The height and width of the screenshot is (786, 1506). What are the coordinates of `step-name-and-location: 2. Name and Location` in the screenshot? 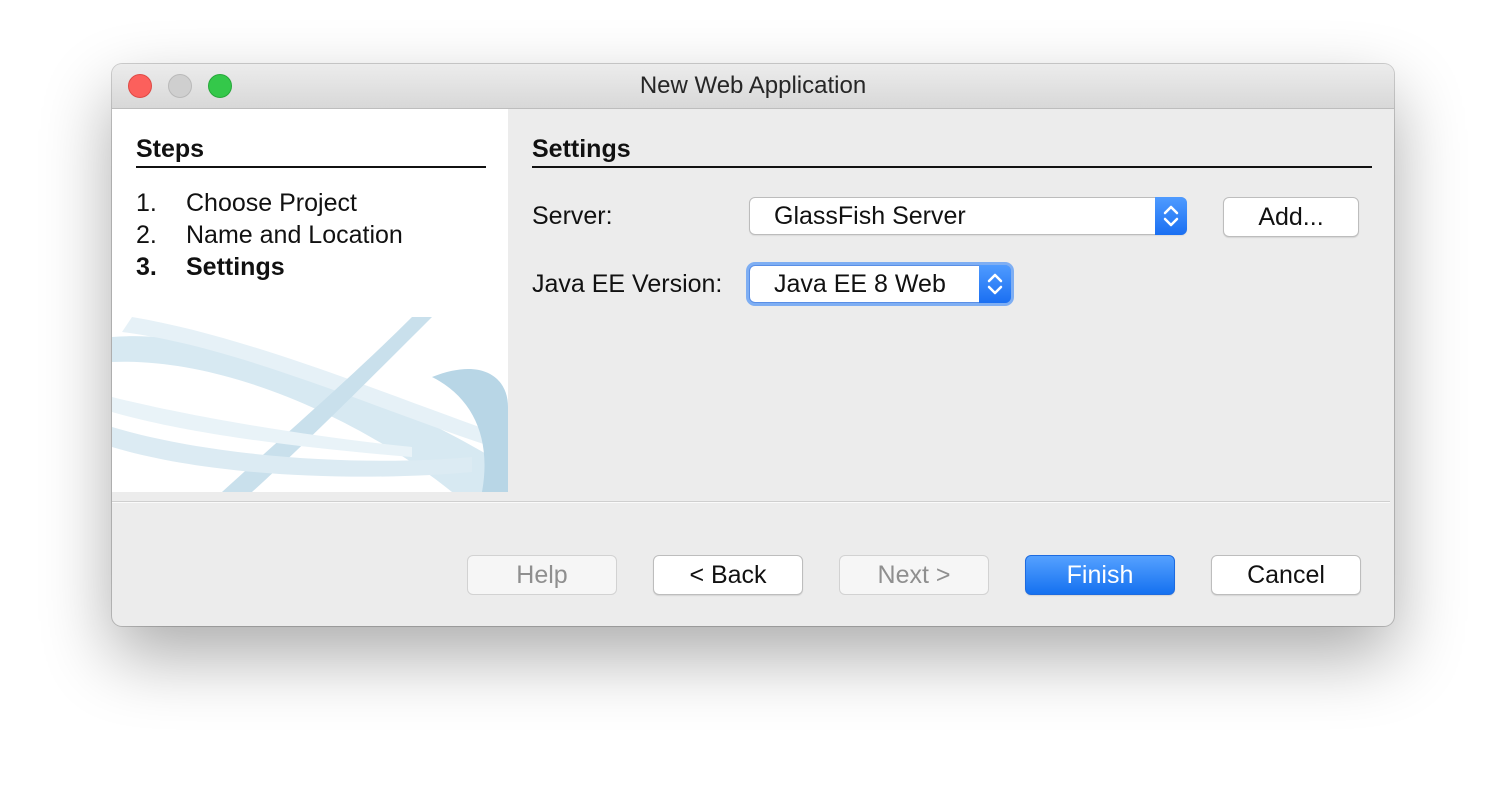 It's located at (269, 235).